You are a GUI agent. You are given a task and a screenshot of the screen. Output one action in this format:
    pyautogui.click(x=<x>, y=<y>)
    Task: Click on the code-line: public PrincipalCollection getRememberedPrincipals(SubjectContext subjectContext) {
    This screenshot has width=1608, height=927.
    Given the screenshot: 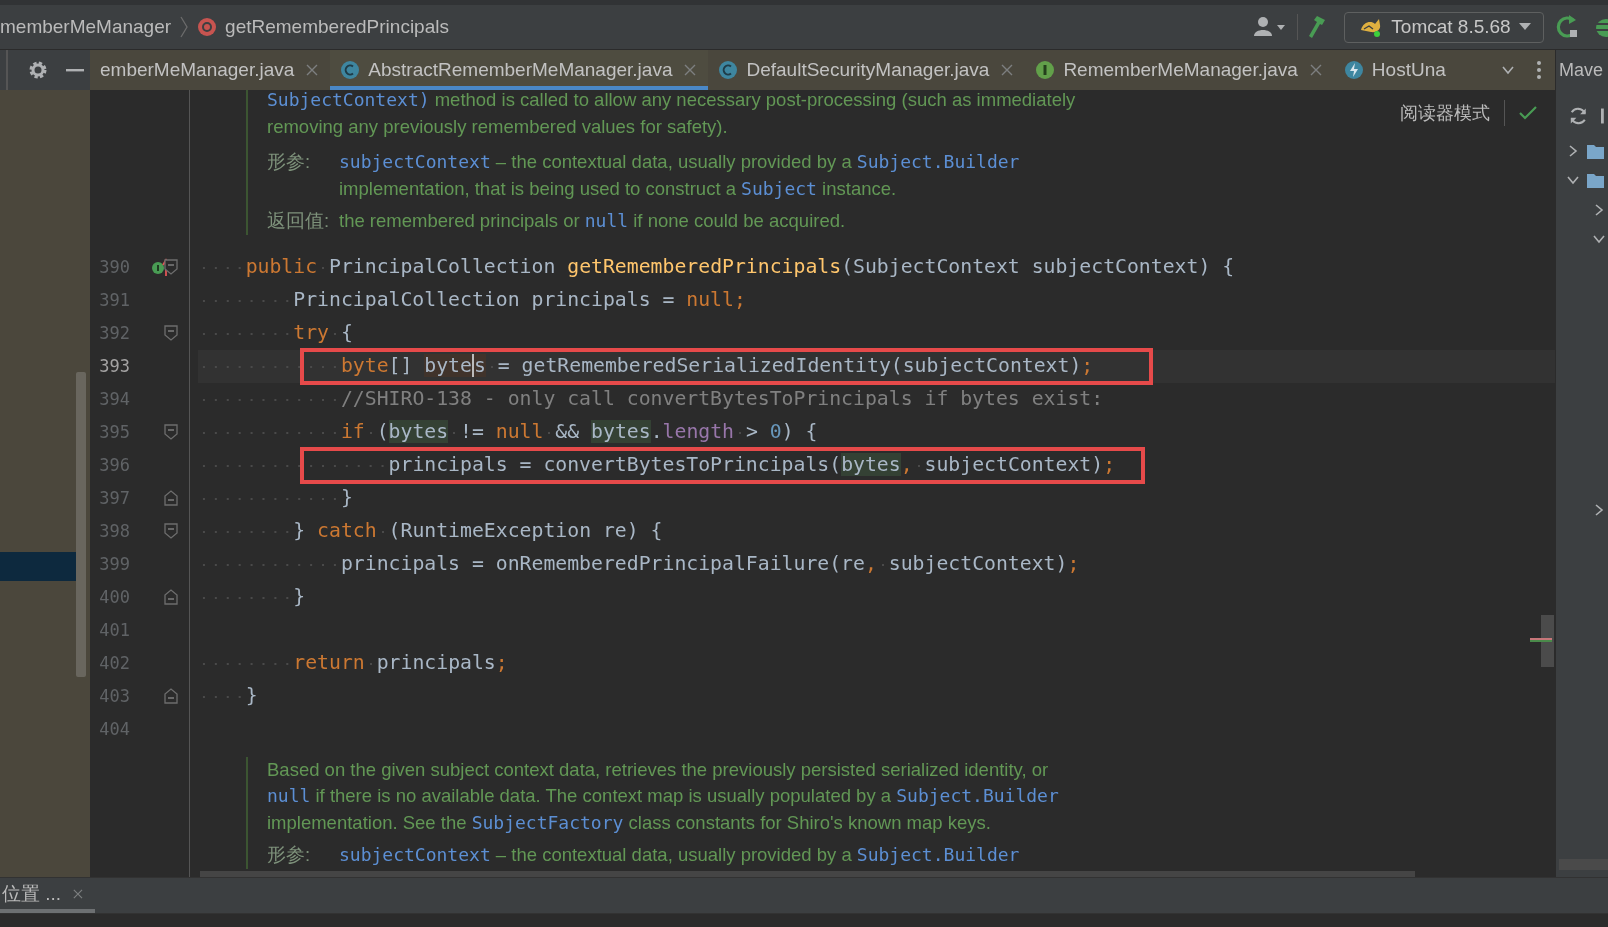 What is the action you would take?
    pyautogui.click(x=716, y=266)
    